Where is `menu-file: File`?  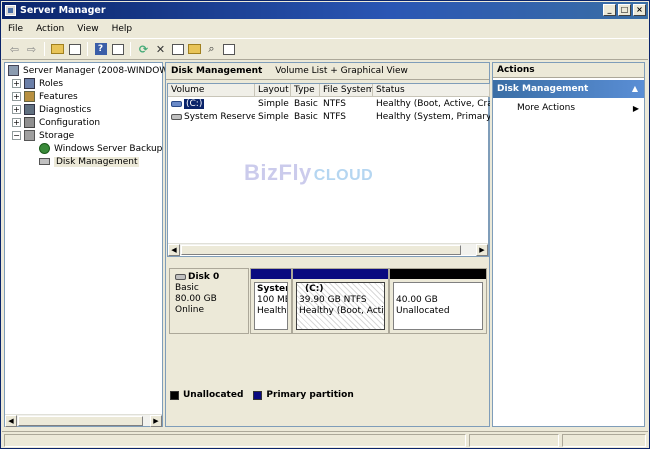
menu-file: File is located at coordinates (15, 29).